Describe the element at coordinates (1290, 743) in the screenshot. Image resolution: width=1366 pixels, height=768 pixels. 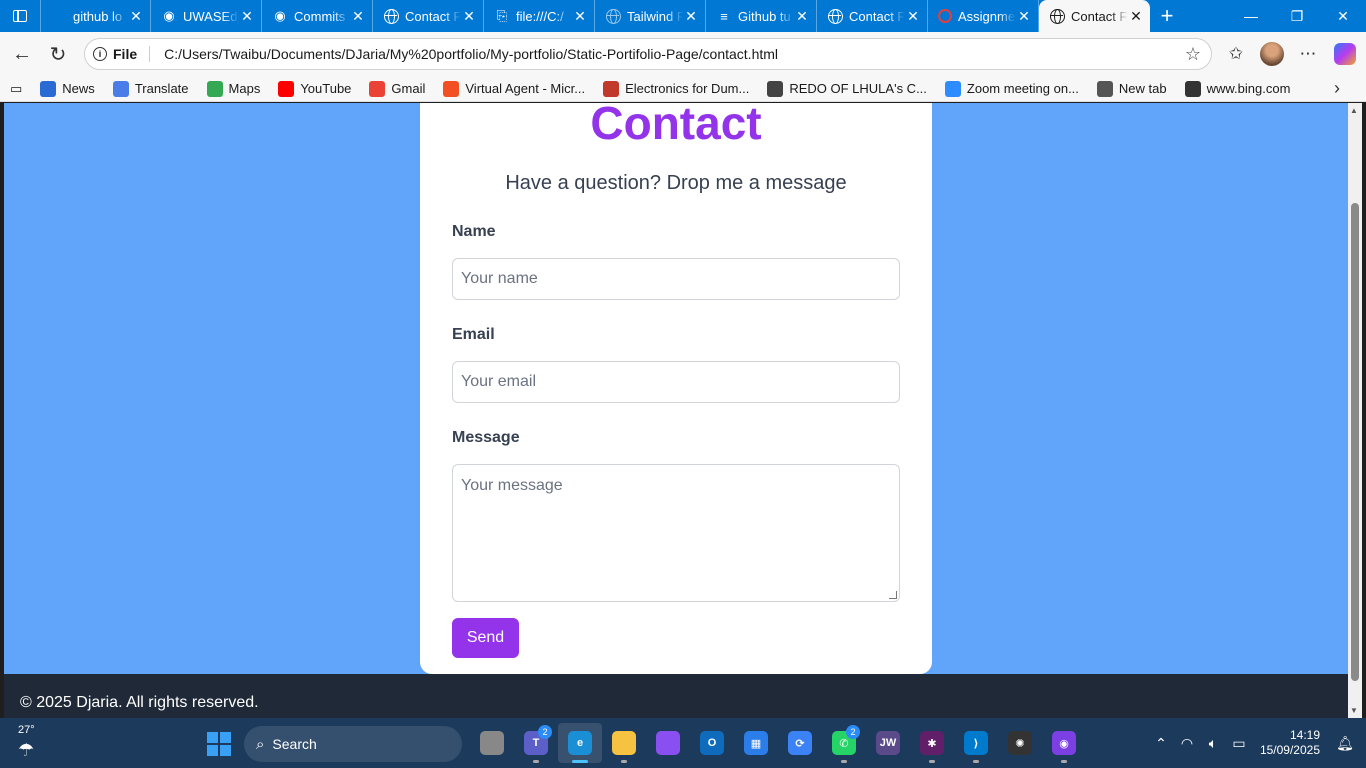
I see `clock: 14:19 15/09/2025` at that location.